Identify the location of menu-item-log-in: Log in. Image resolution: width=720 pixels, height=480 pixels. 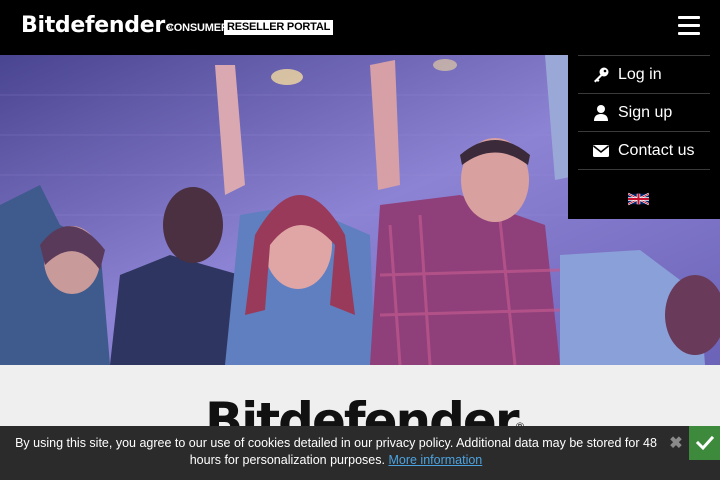
(644, 74).